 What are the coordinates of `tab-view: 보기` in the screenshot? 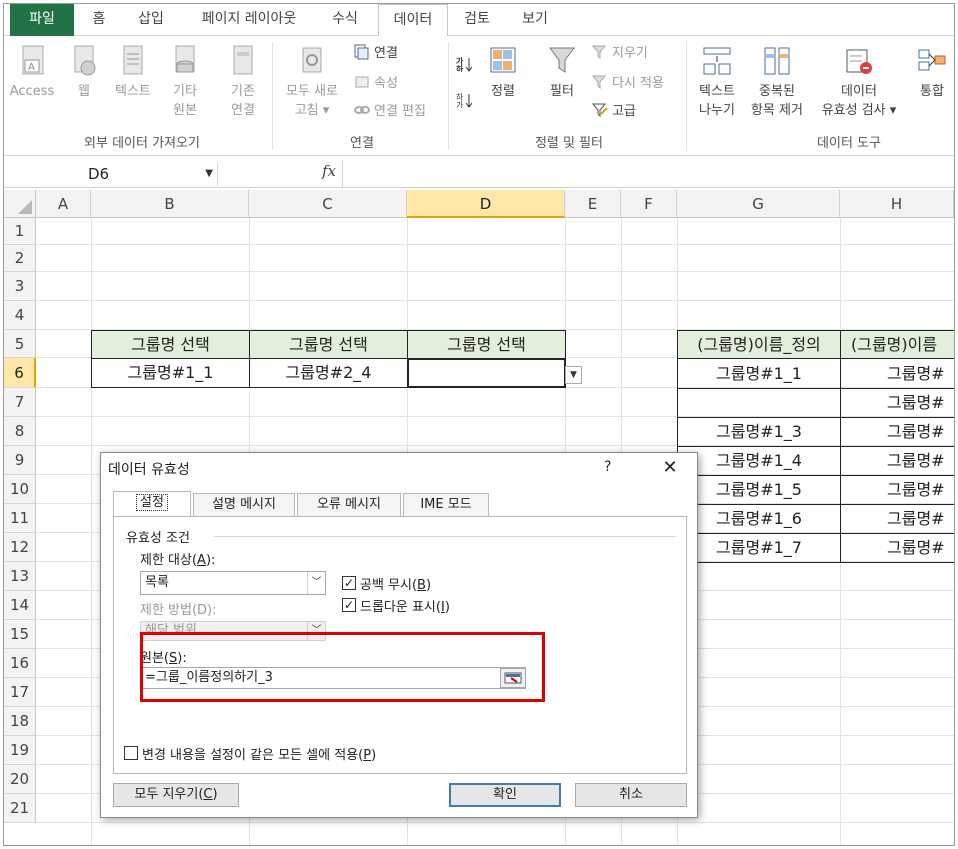 It's located at (535, 20).